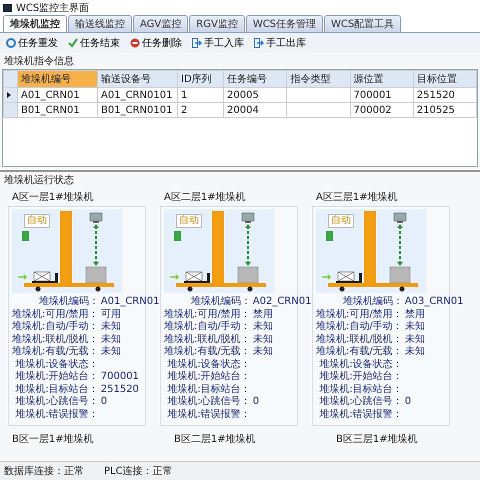 The width and height of the screenshot is (480, 480). Describe the element at coordinates (382, 95) in the screenshot. I see `table-cell: 700001` at that location.